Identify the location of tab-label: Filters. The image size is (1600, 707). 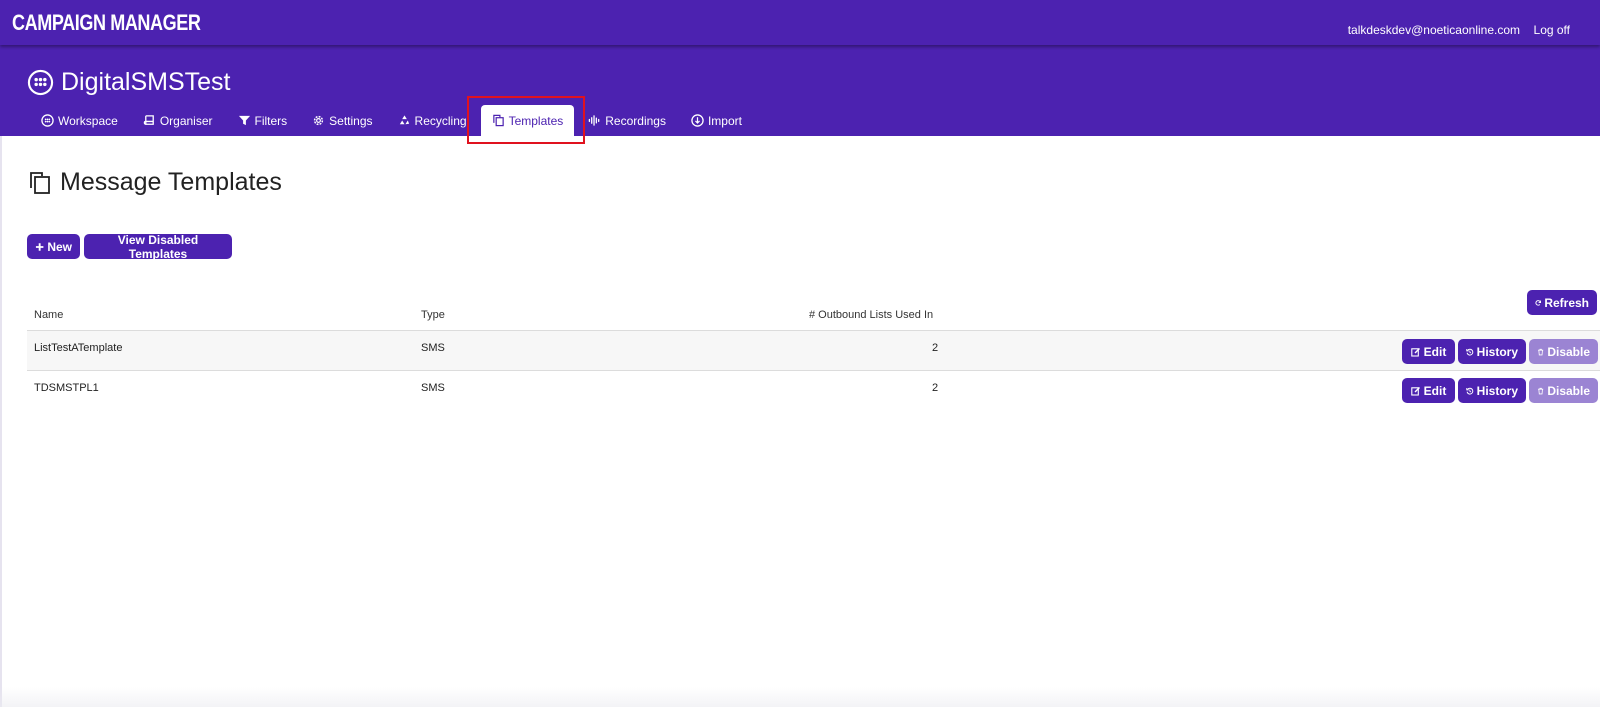
(271, 120).